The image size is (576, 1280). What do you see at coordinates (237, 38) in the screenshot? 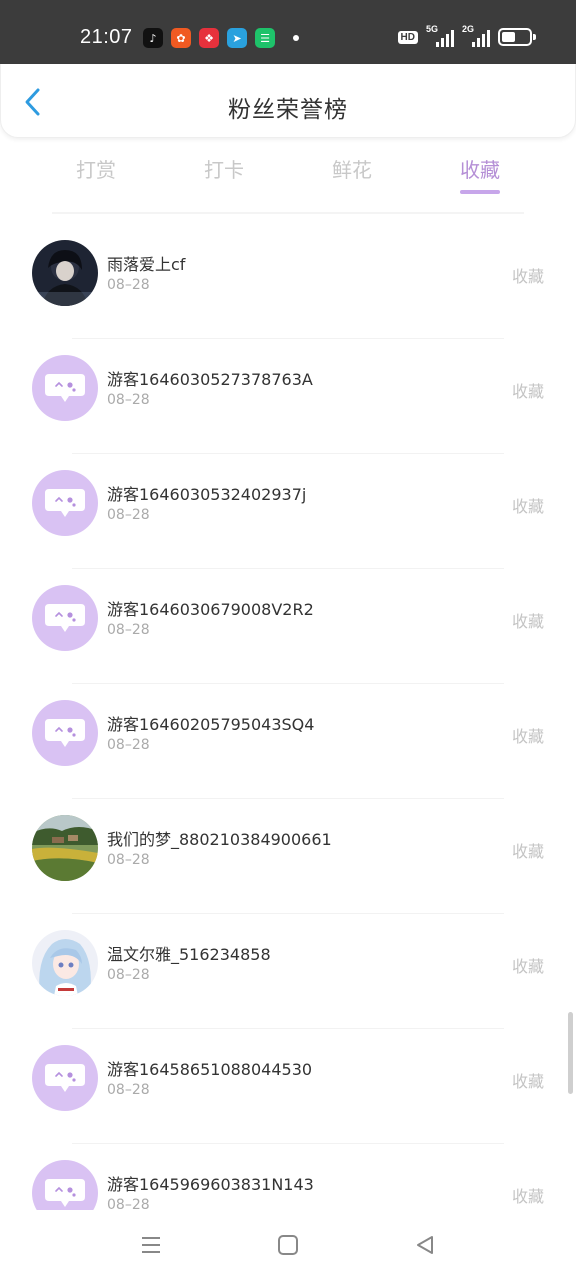
I see `telegram-icon: ➤` at bounding box center [237, 38].